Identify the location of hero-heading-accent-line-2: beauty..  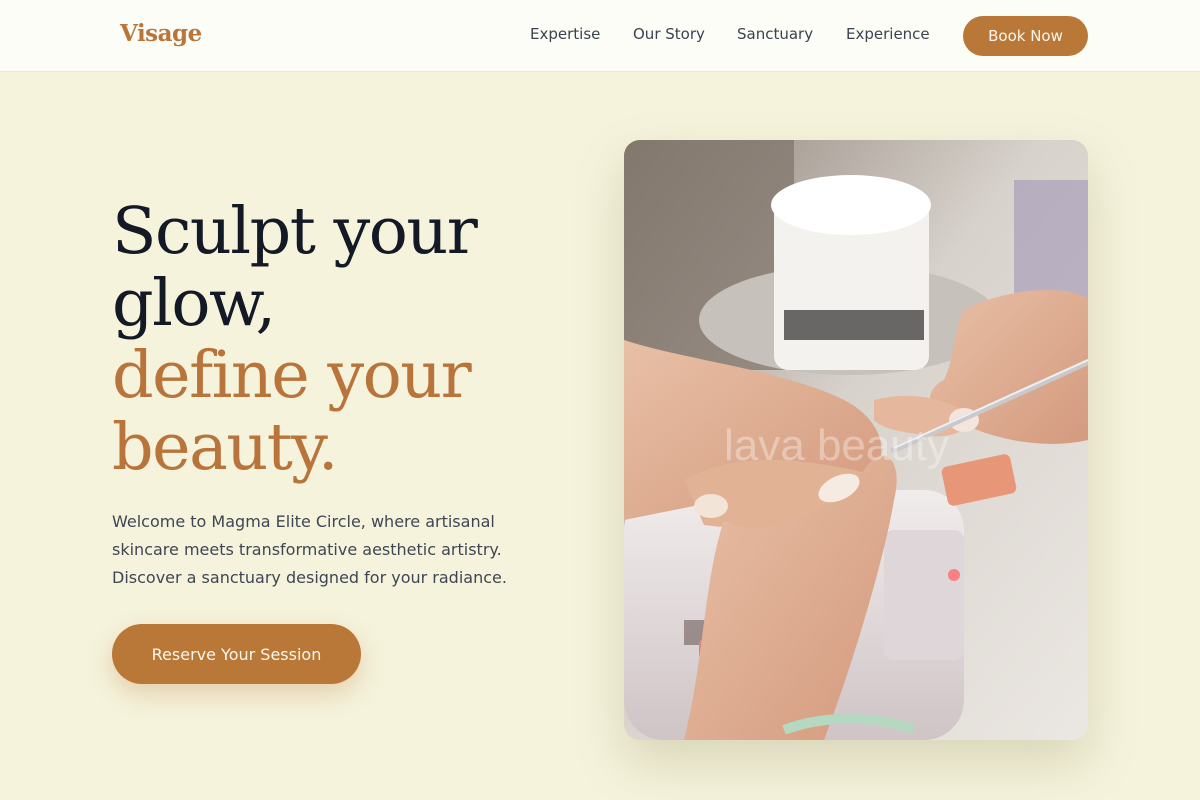
(225, 447).